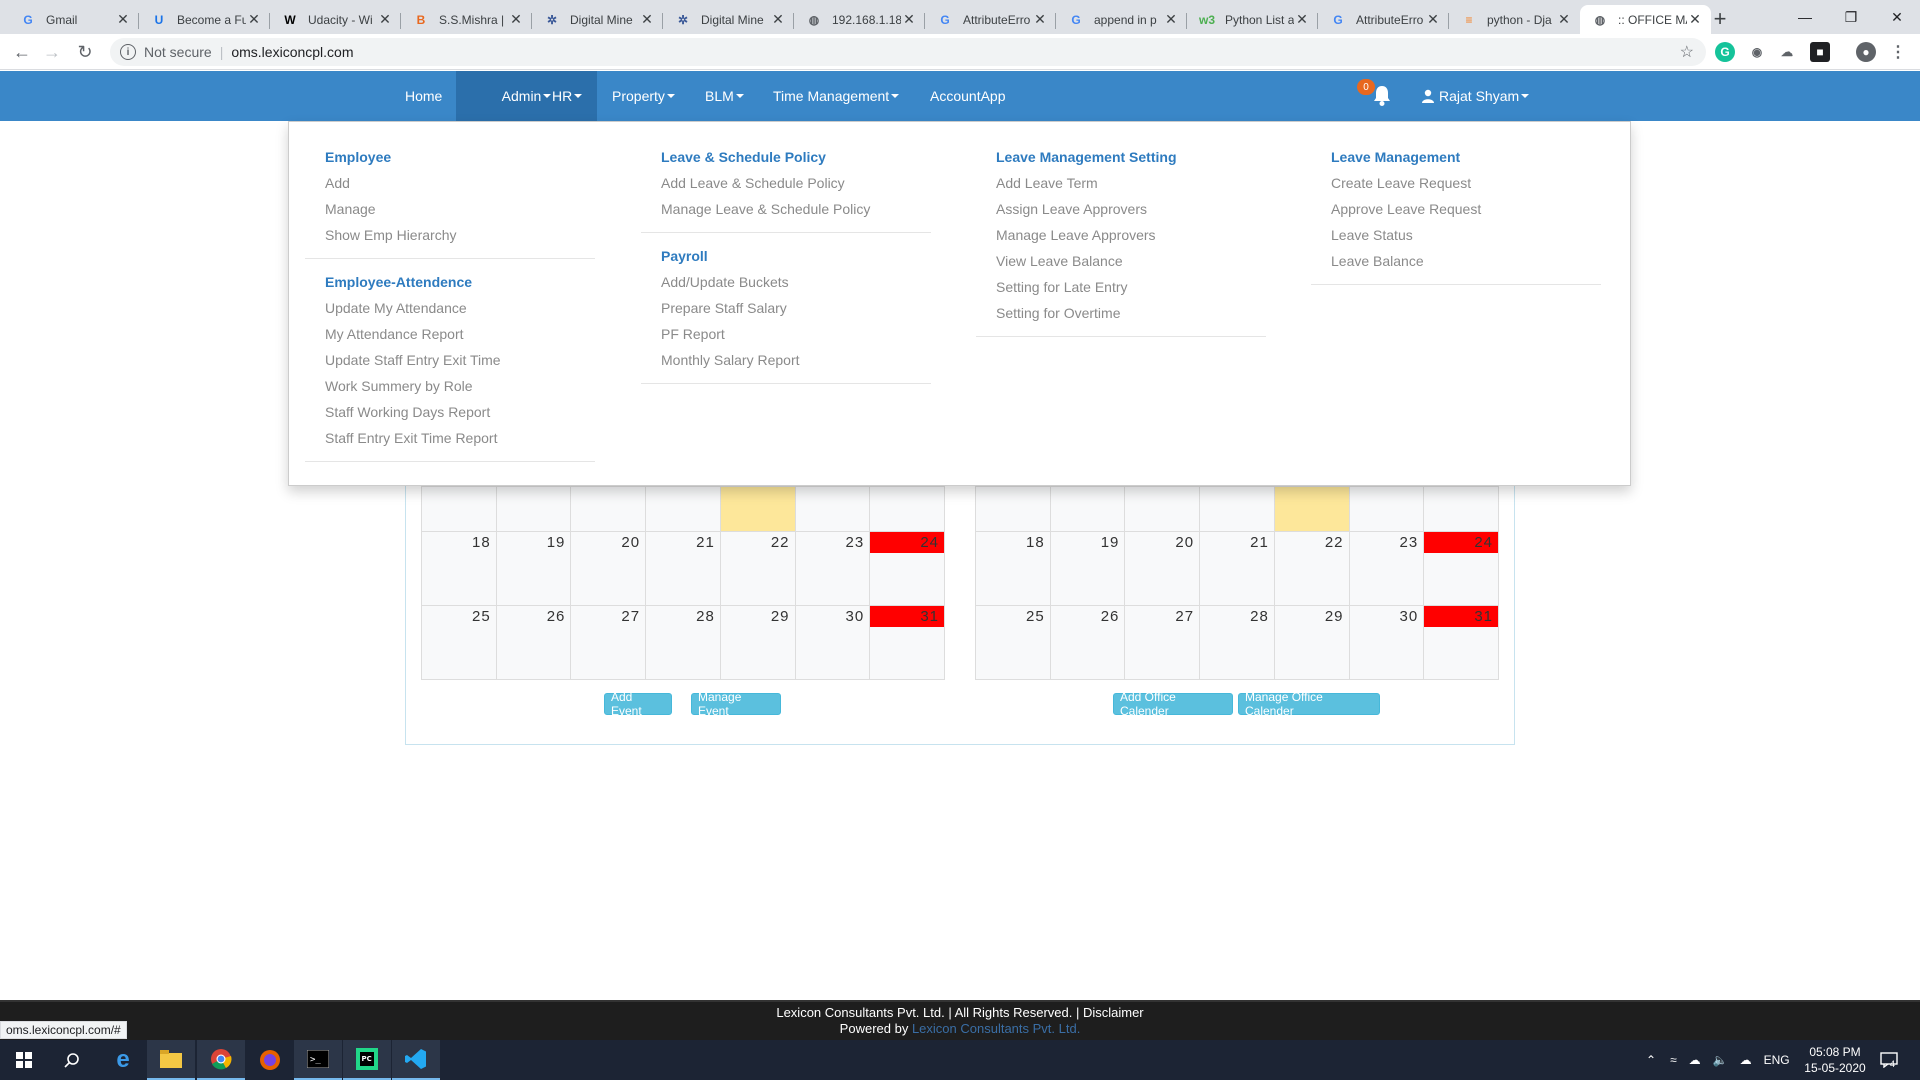 Image resolution: width=1920 pixels, height=1080 pixels. Describe the element at coordinates (643, 96) in the screenshot. I see `nav-property: Property` at that location.